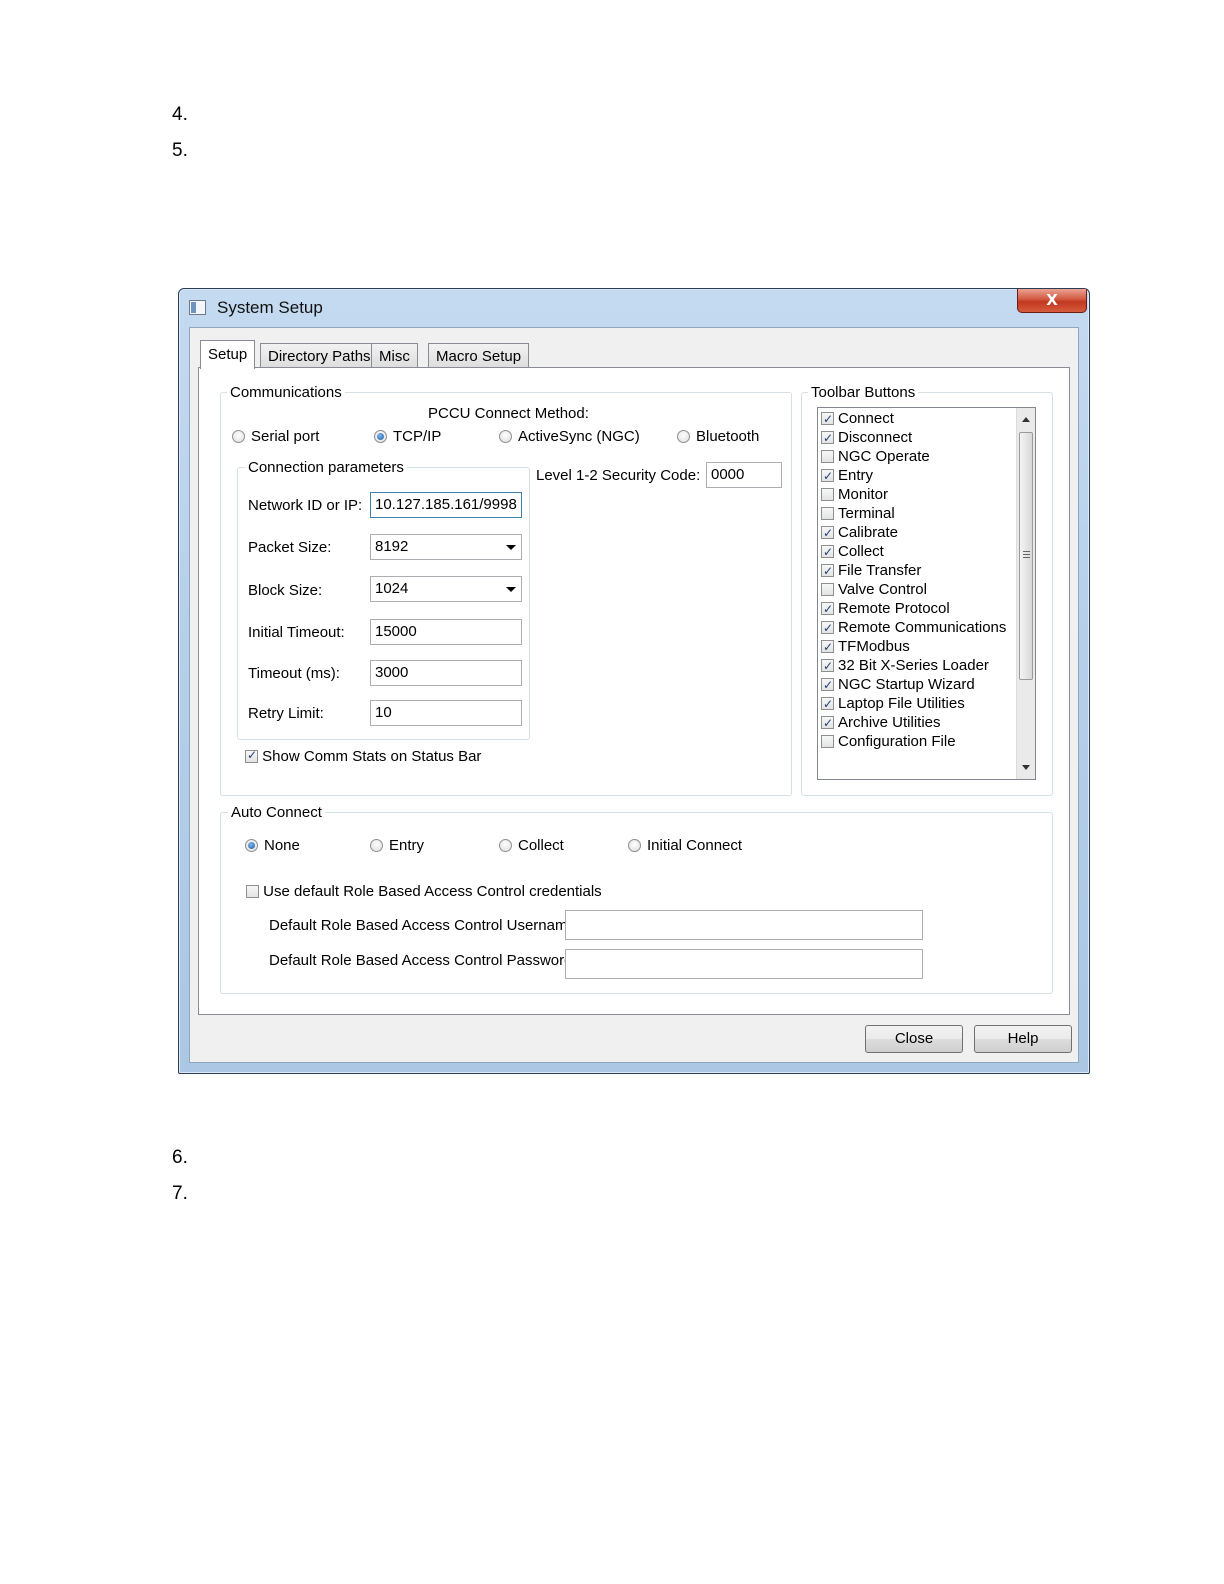 This screenshot has width=1224, height=1584. Describe the element at coordinates (446, 505) in the screenshot. I see `network-id-input: 10.127.185.161/9998` at that location.